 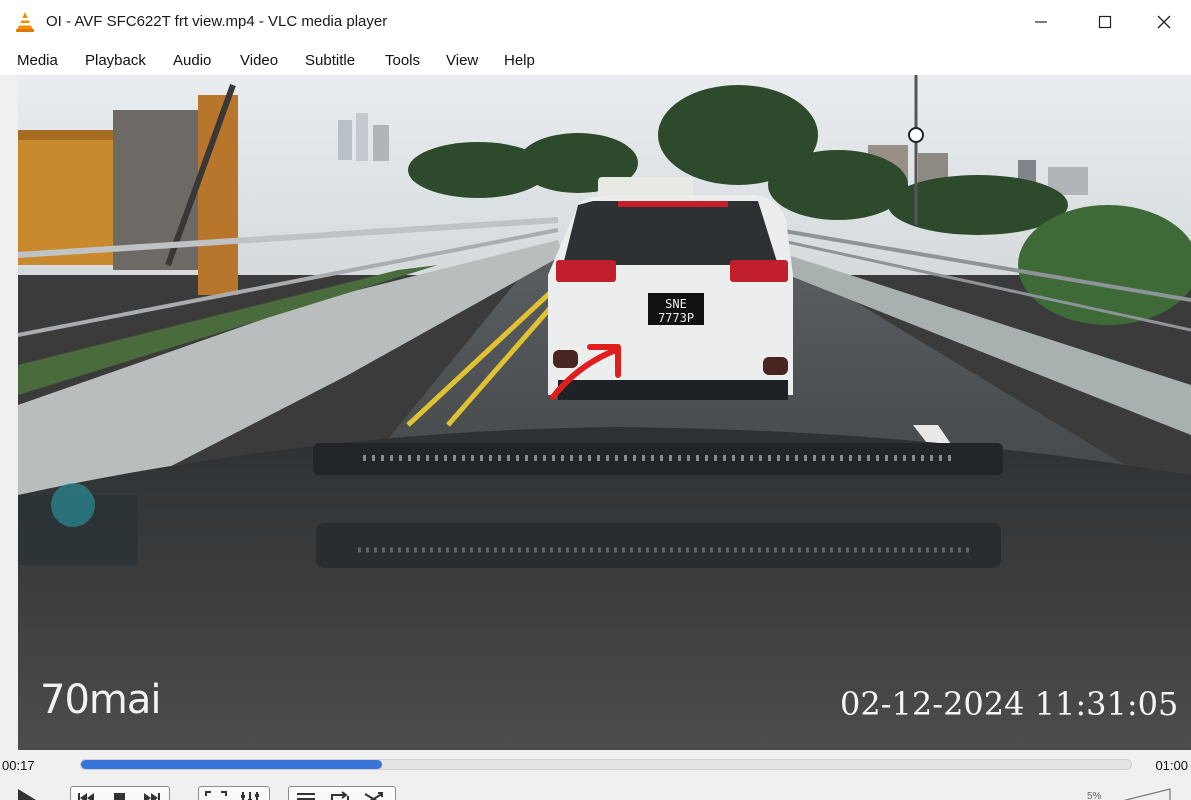 I want to click on previous-icon, so click(x=87, y=795).